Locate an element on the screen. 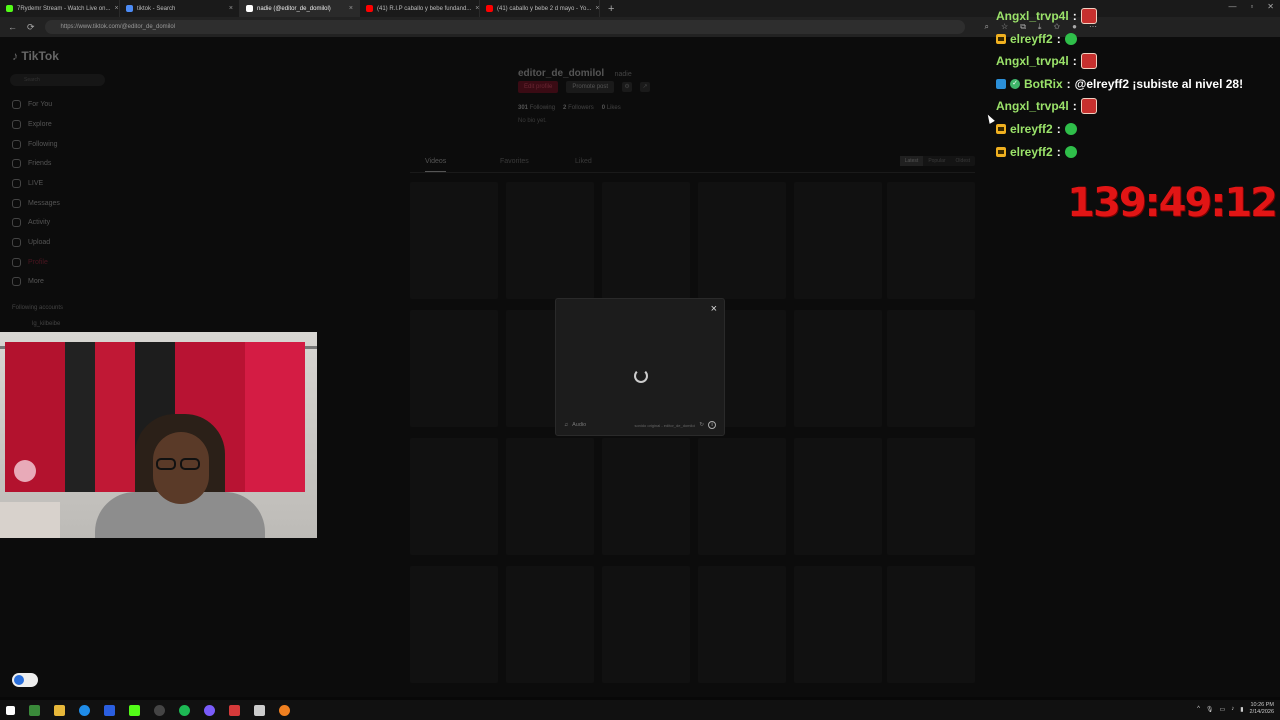 The height and width of the screenshot is (720, 1280). zoom-icon: ⌕ is located at coordinates (987, 27).